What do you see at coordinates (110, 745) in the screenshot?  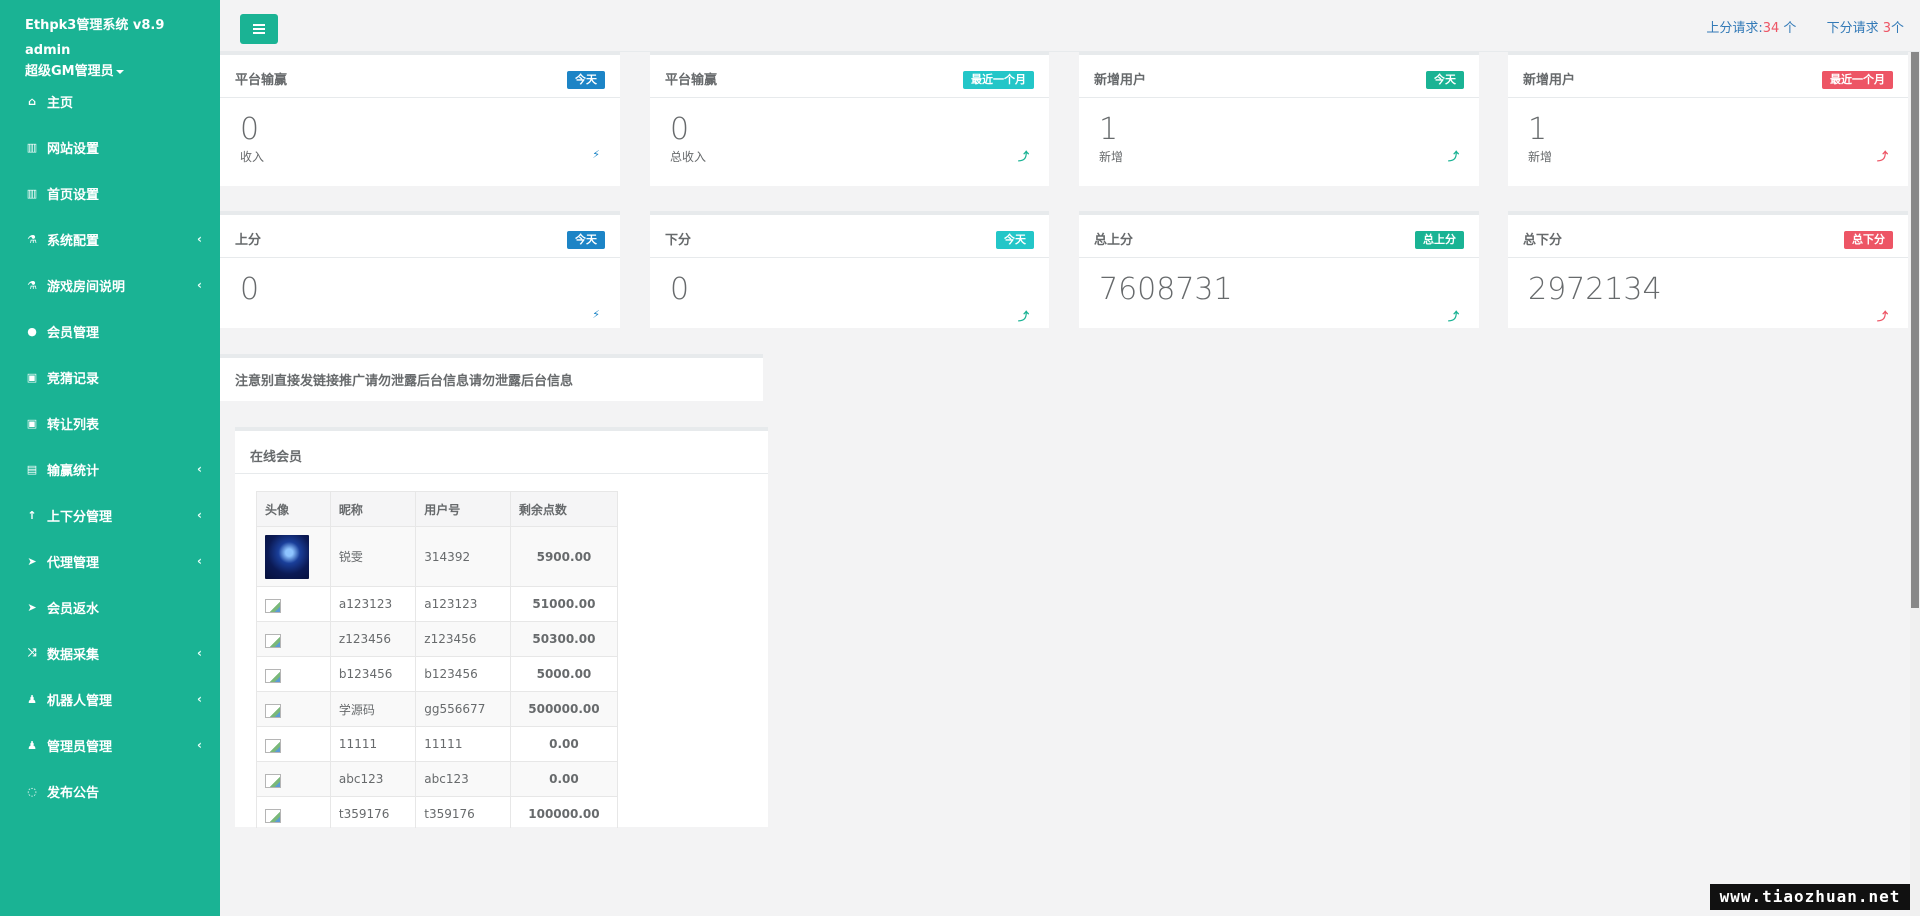 I see `sidebar-item-14: ♟ 管理员管理 ‹` at bounding box center [110, 745].